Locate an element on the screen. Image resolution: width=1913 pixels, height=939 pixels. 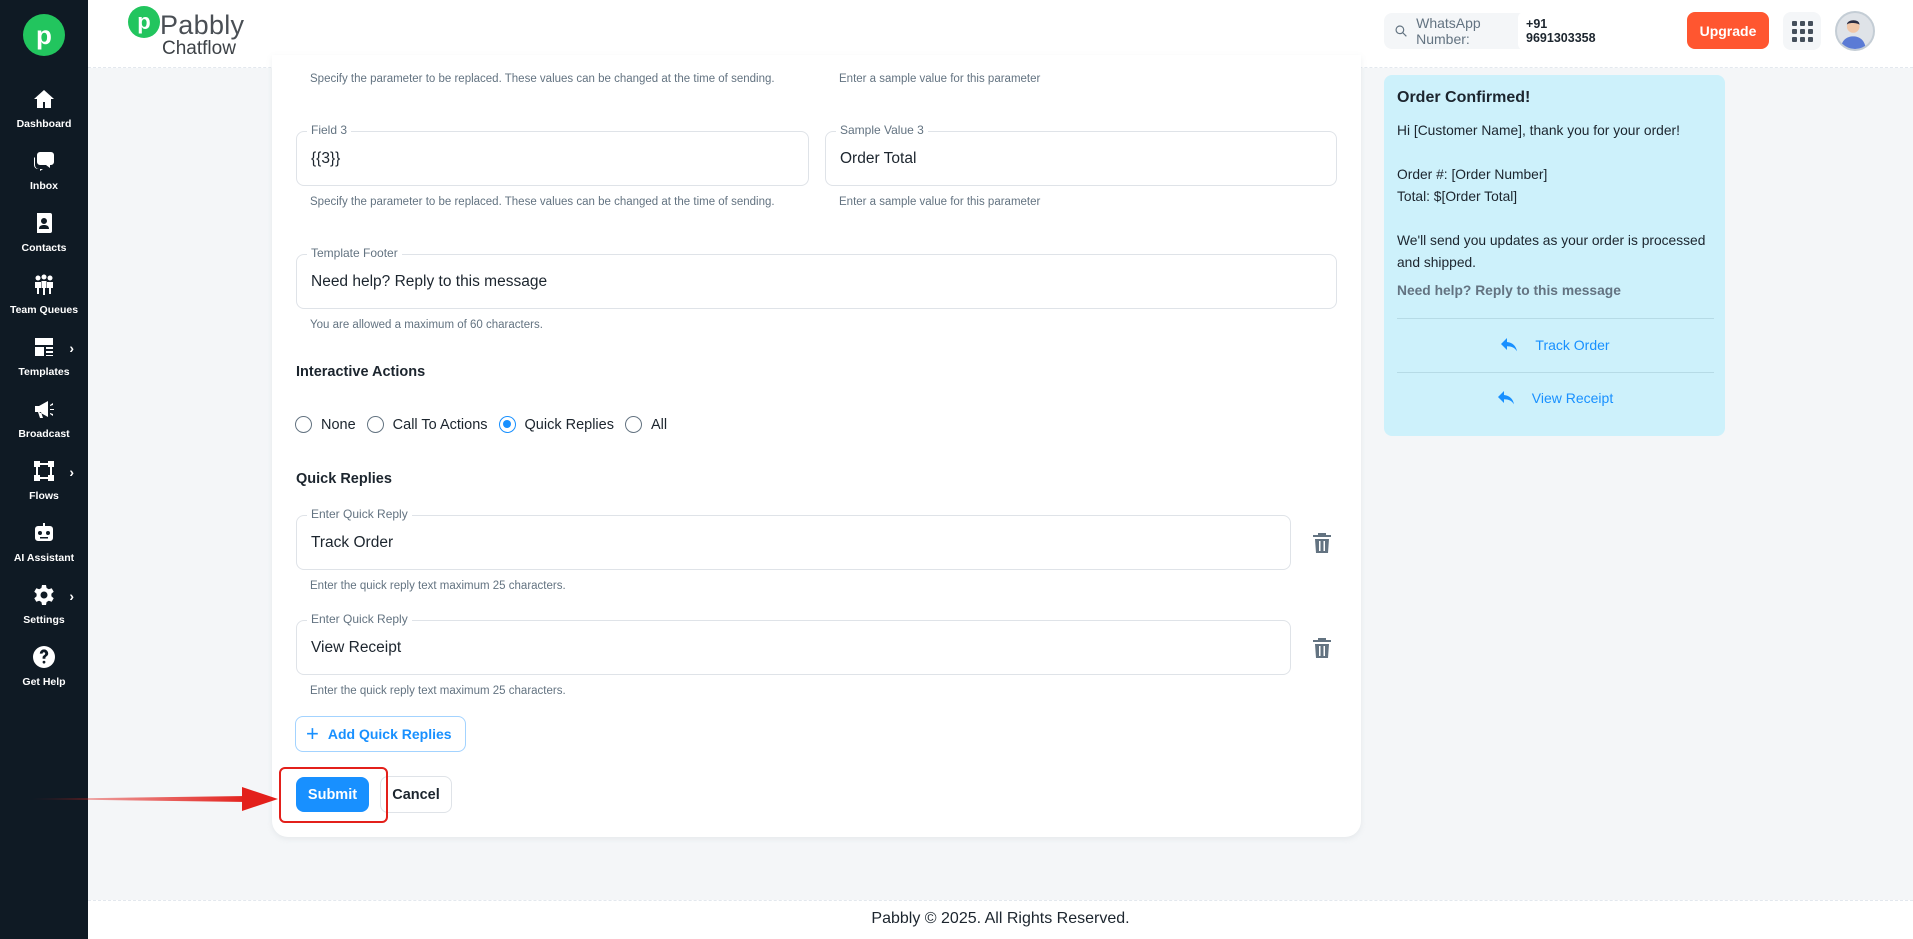
megaphone-icon is located at coordinates (44, 409).